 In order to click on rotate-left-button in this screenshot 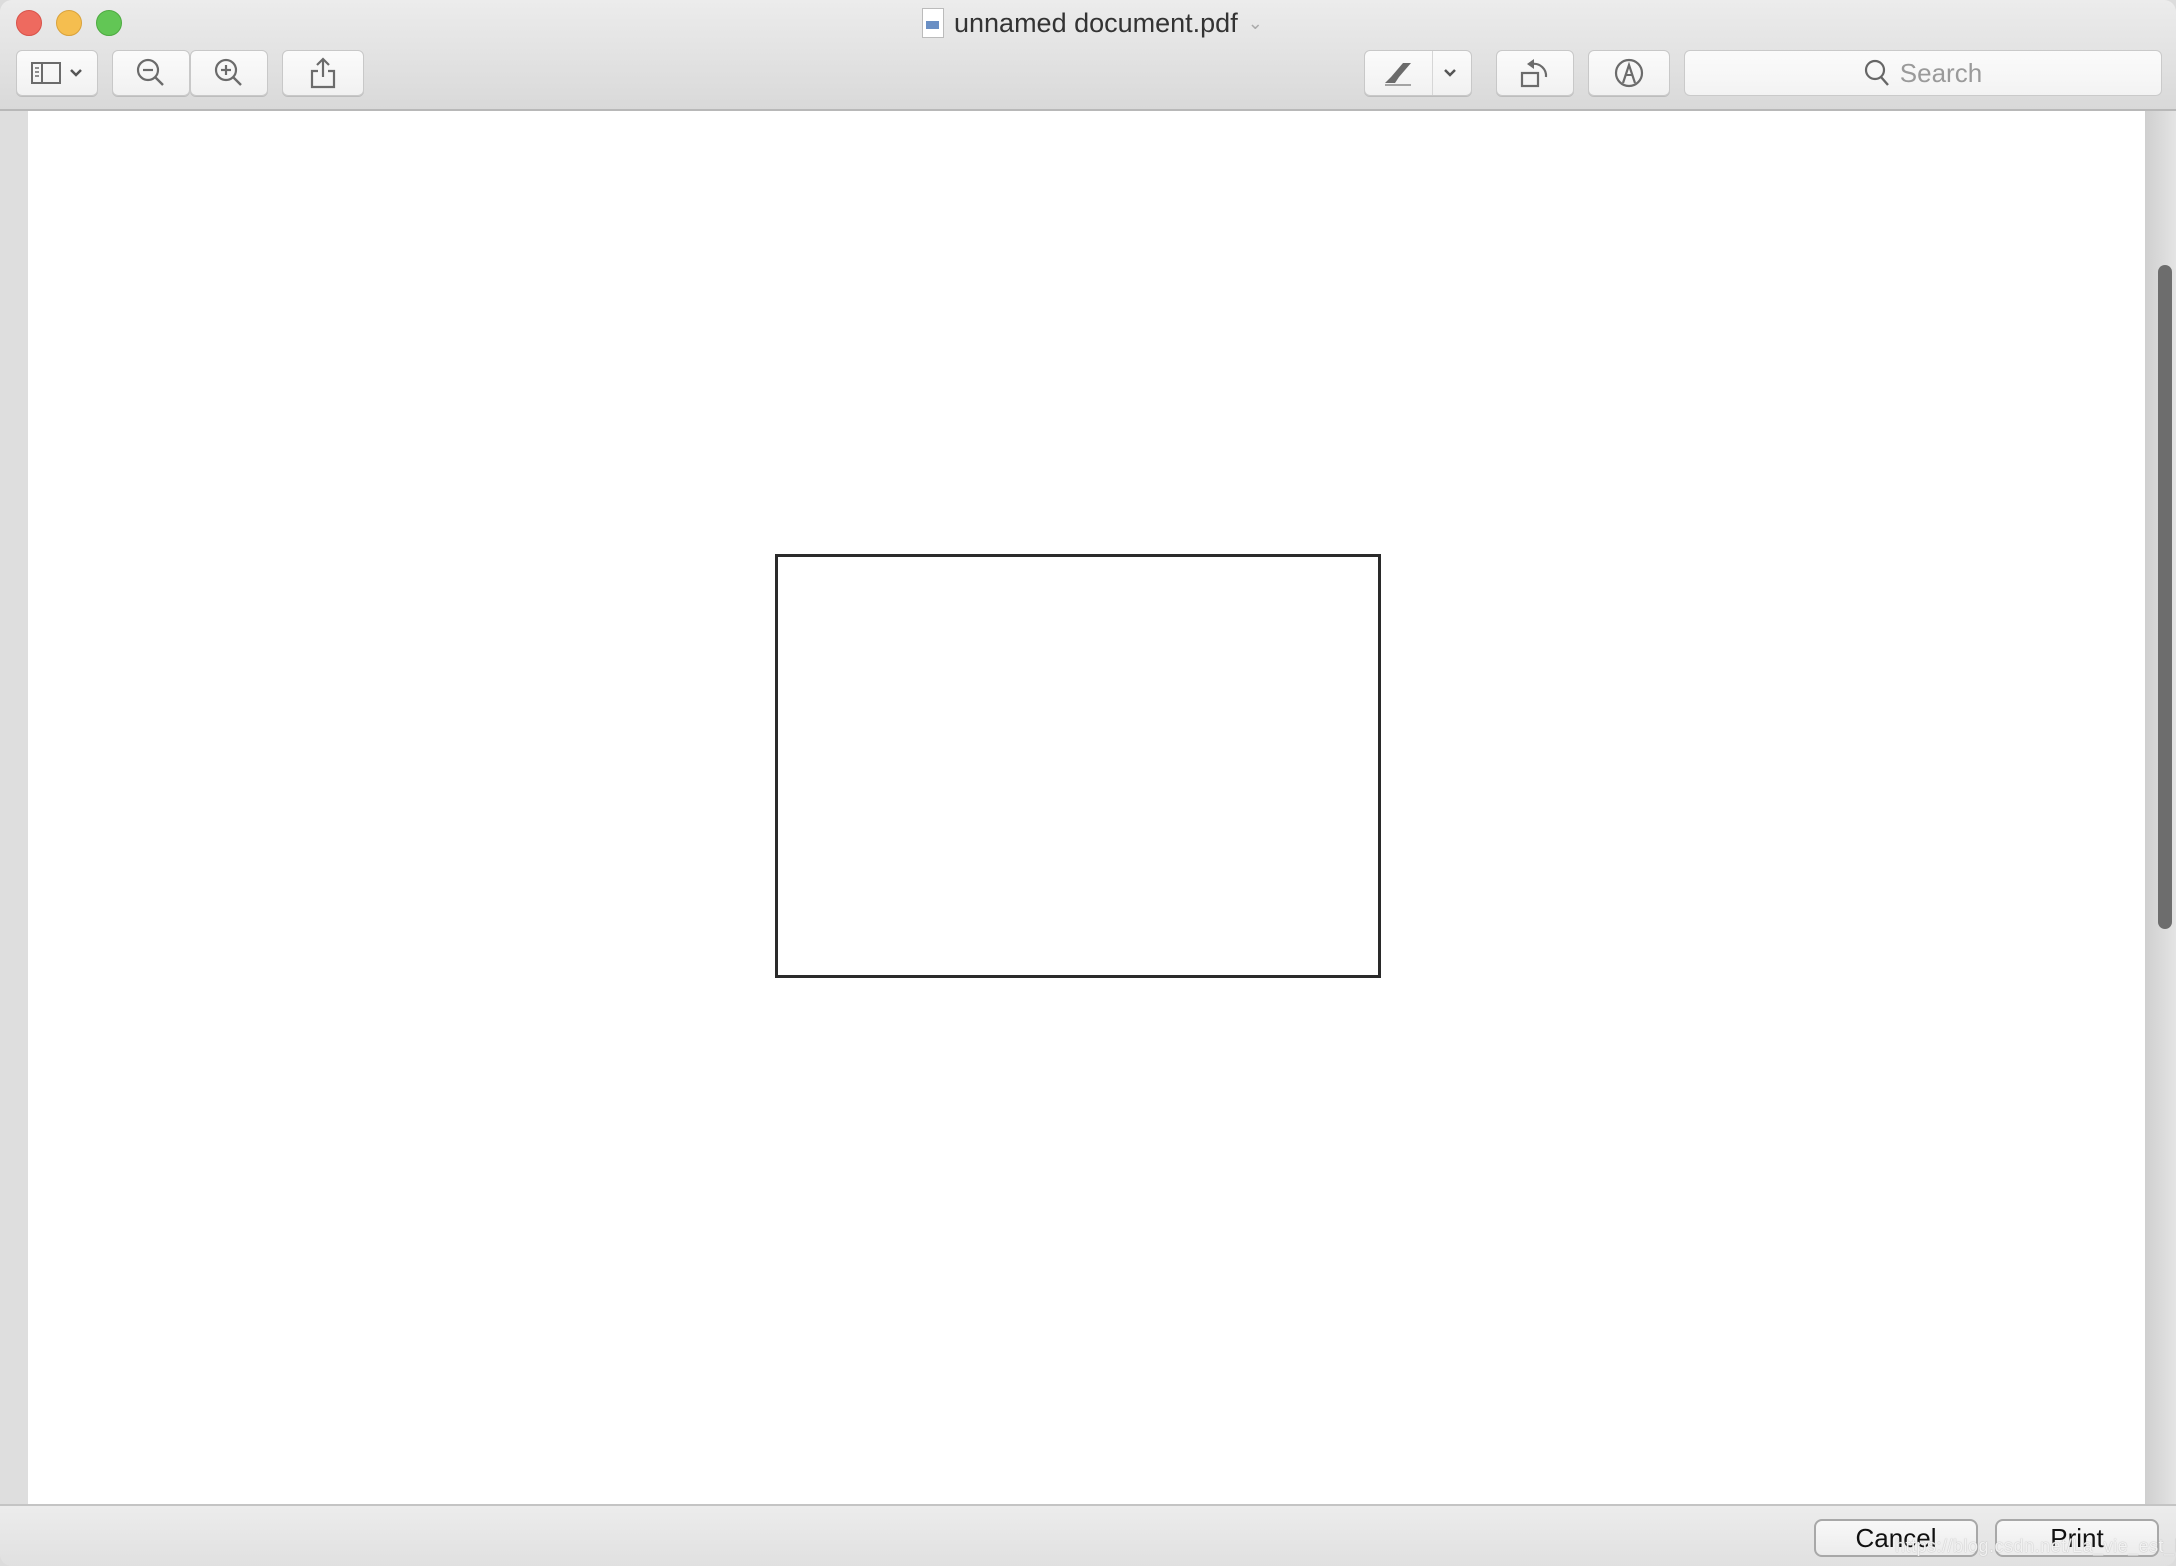, I will do `click(1535, 73)`.